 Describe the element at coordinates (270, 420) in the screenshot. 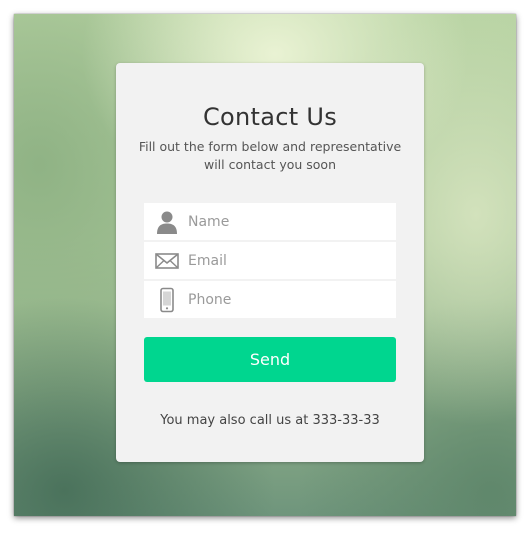

I see `call-us-text: You may also call us at 333-33-33` at that location.